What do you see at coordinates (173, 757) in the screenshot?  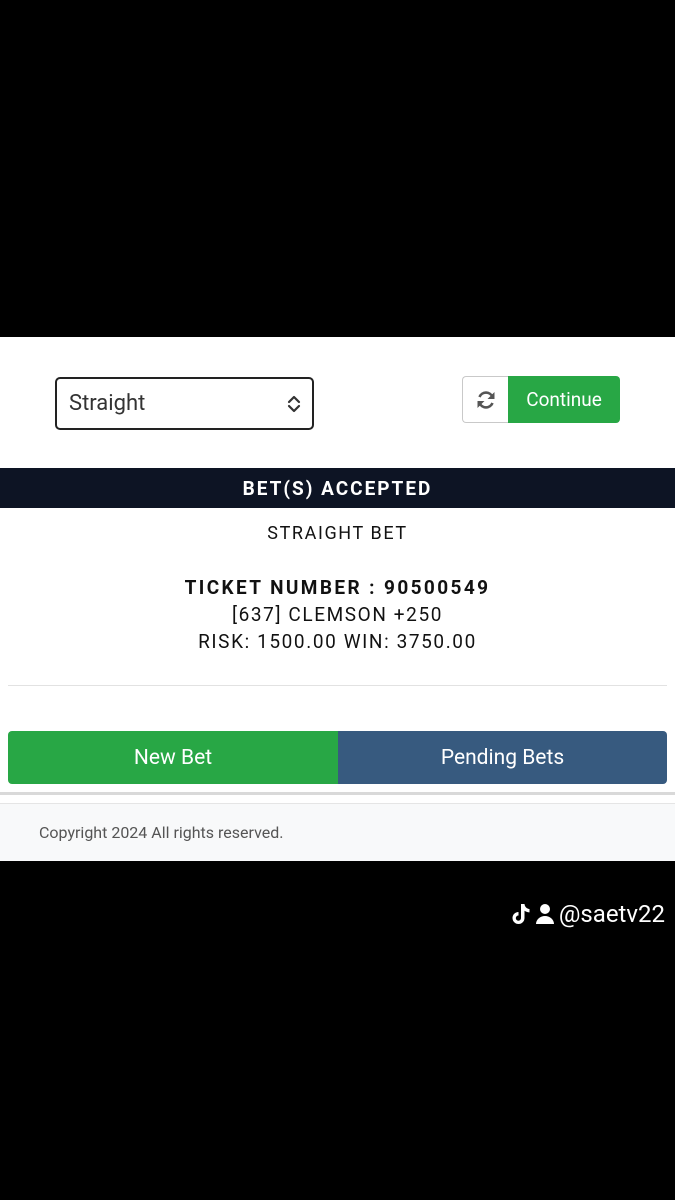 I see `new-bet-button: New Bet` at bounding box center [173, 757].